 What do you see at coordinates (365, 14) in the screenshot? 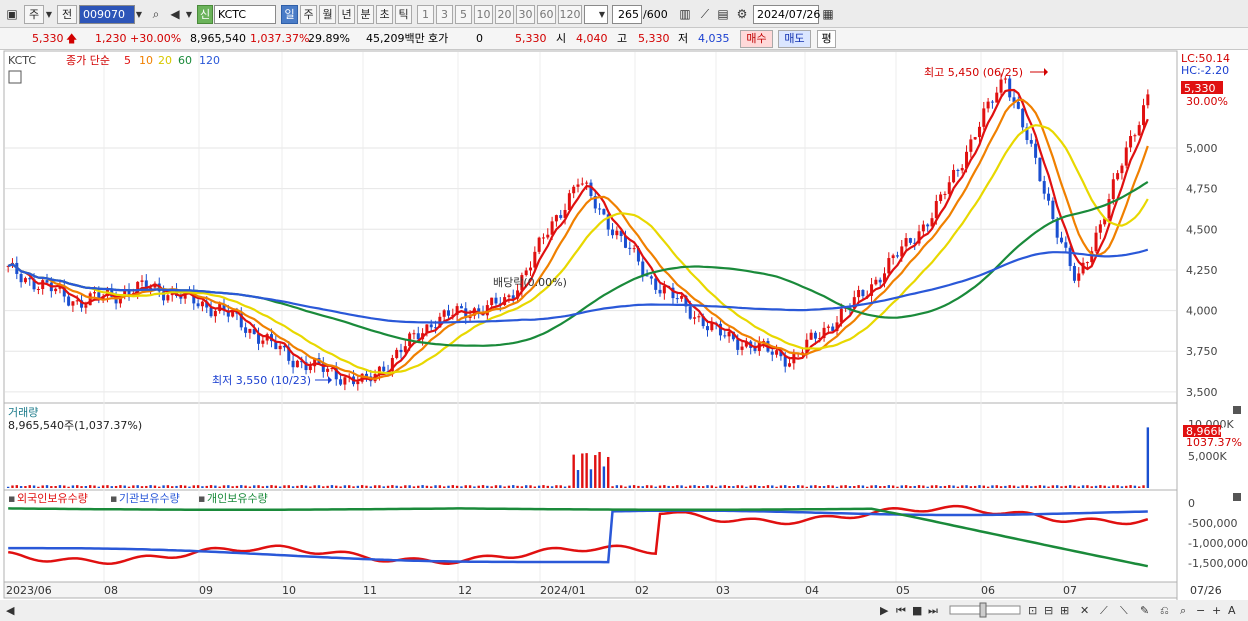
I see `period-minute: 분` at bounding box center [365, 14].